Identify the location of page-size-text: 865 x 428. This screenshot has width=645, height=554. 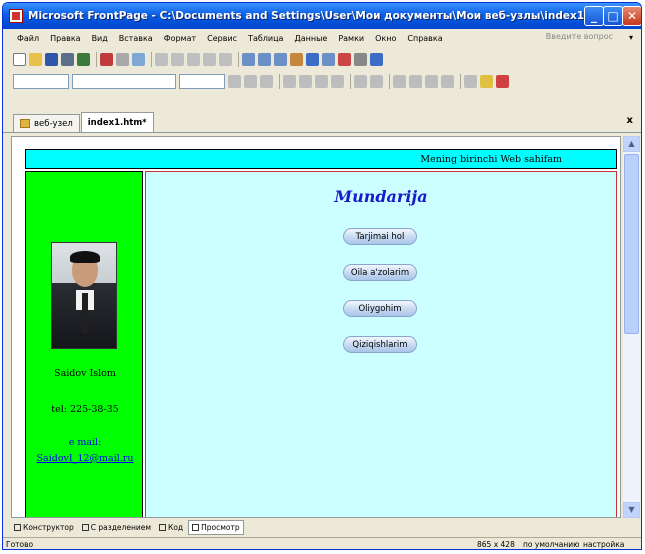
(496, 543).